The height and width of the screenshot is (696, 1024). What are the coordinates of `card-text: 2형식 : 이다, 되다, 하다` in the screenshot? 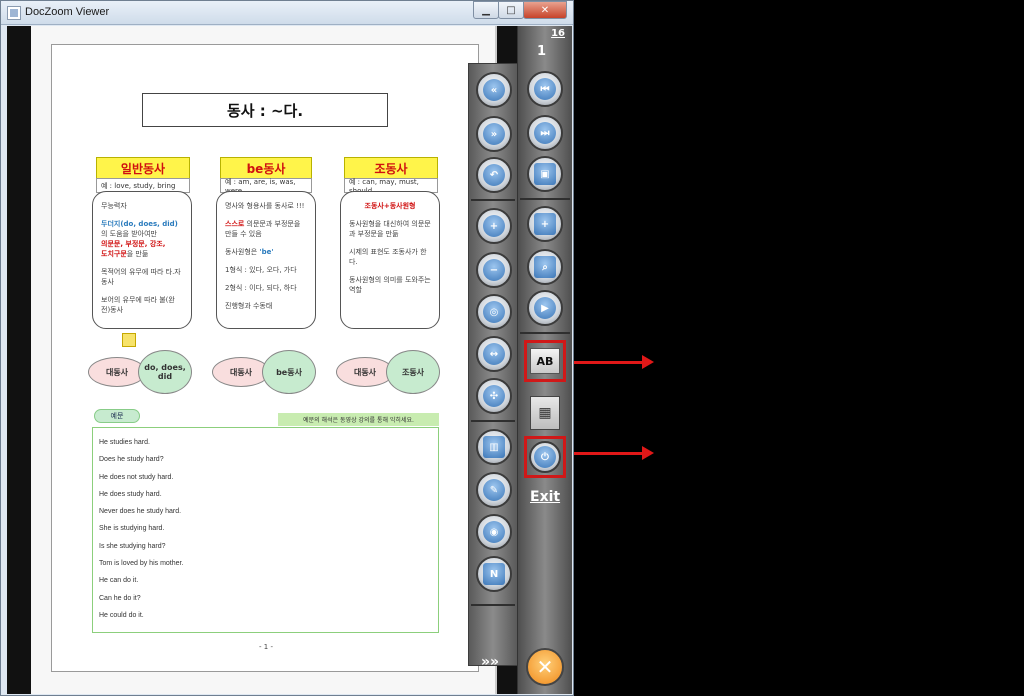 It's located at (261, 288).